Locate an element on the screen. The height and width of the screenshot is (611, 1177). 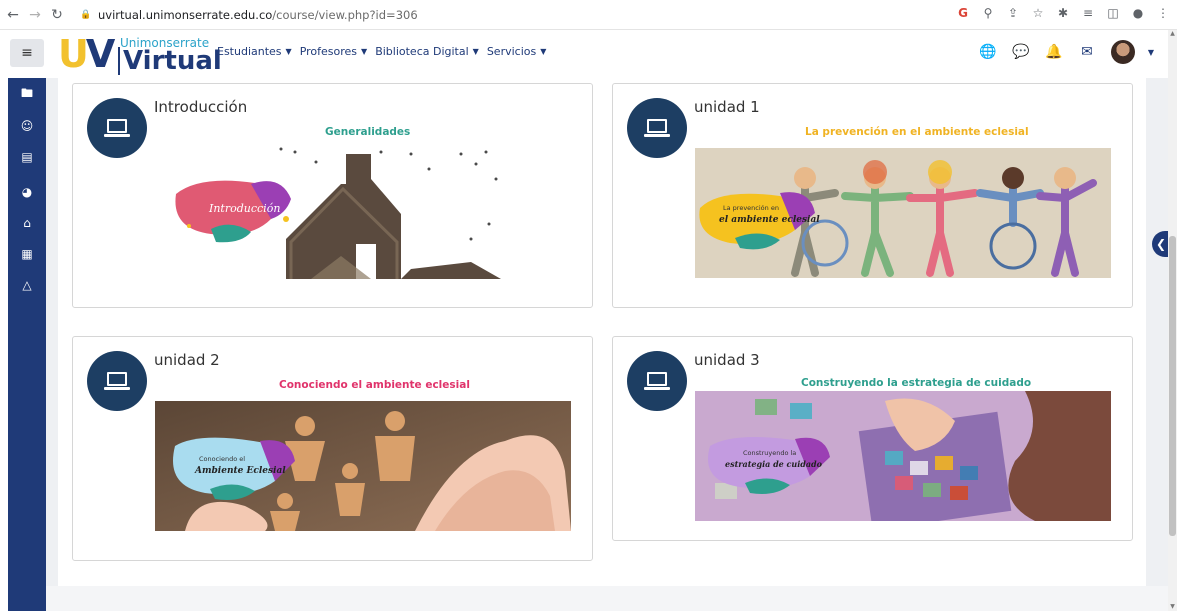
section-image: Conociendo el Ambiente Eclesial is located at coordinates (363, 466).